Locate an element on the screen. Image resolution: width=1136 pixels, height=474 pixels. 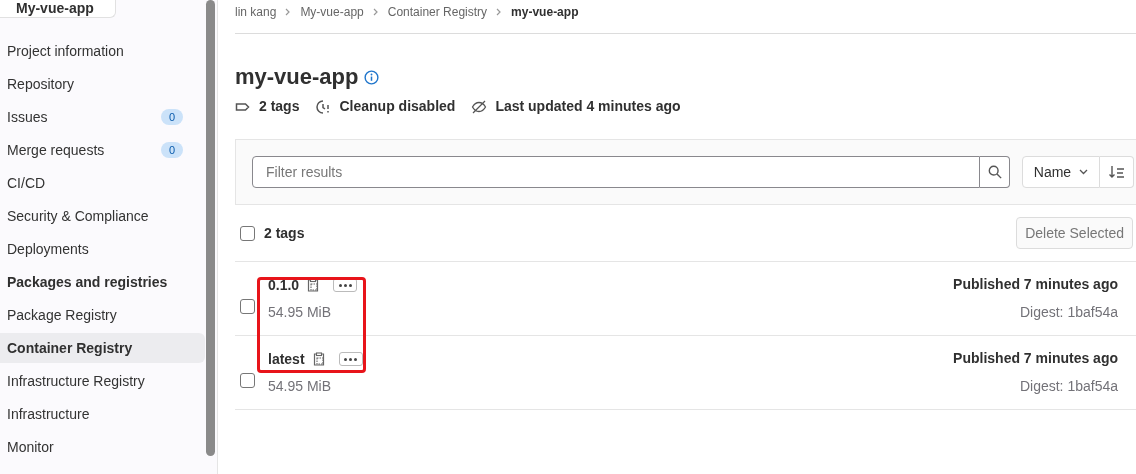
sidebar-item: Merge requests 0 is located at coordinates (102, 150).